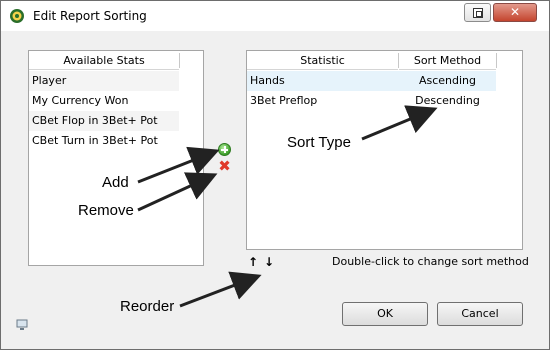  What do you see at coordinates (224, 149) in the screenshot?
I see `add-icon` at bounding box center [224, 149].